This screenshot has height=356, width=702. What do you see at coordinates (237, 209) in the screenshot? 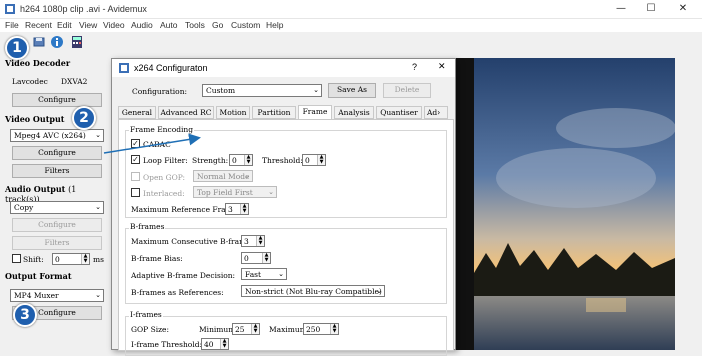
I see `max-ref-frames-spinbox: 3 ▲ ▼` at bounding box center [237, 209].